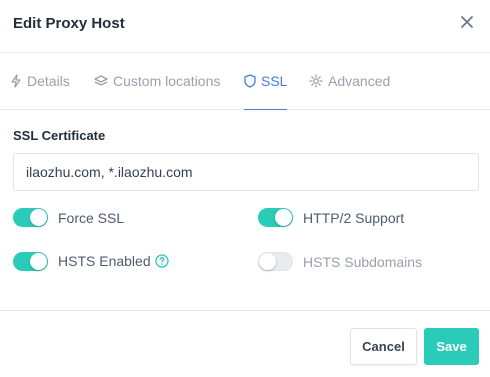 The width and height of the screenshot is (490, 377). What do you see at coordinates (245, 26) in the screenshot?
I see `dialog-header: Edit Proxy Host` at bounding box center [245, 26].